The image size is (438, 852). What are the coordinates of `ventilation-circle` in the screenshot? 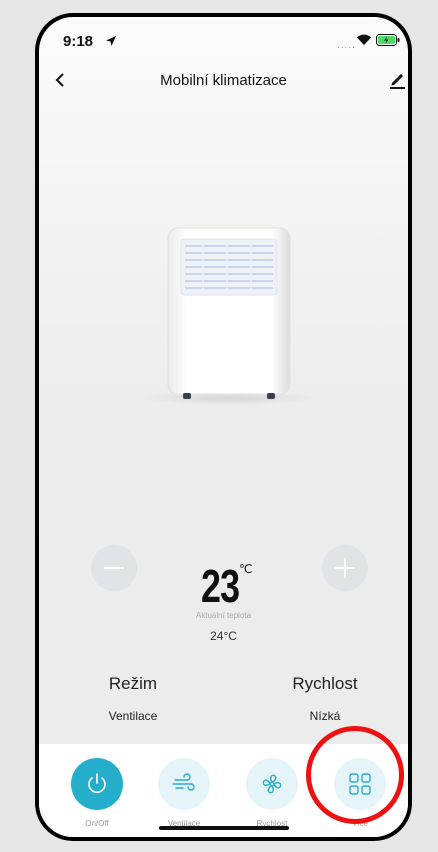 It's located at (184, 784).